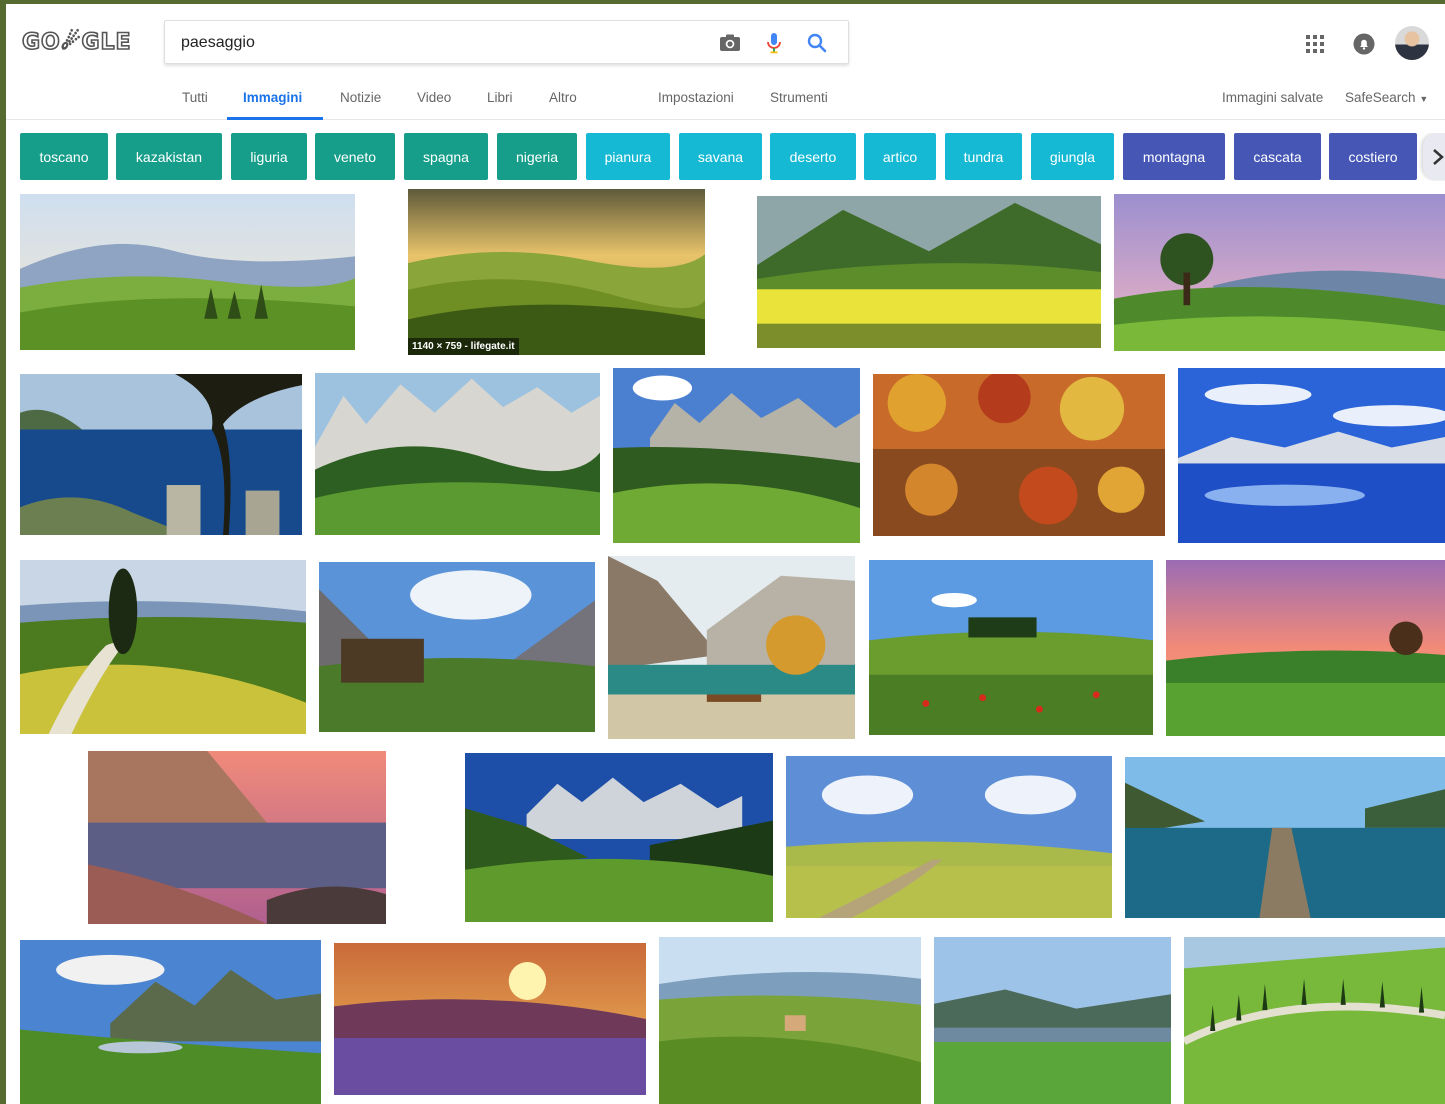  I want to click on window-frame-left, so click(3, 552).